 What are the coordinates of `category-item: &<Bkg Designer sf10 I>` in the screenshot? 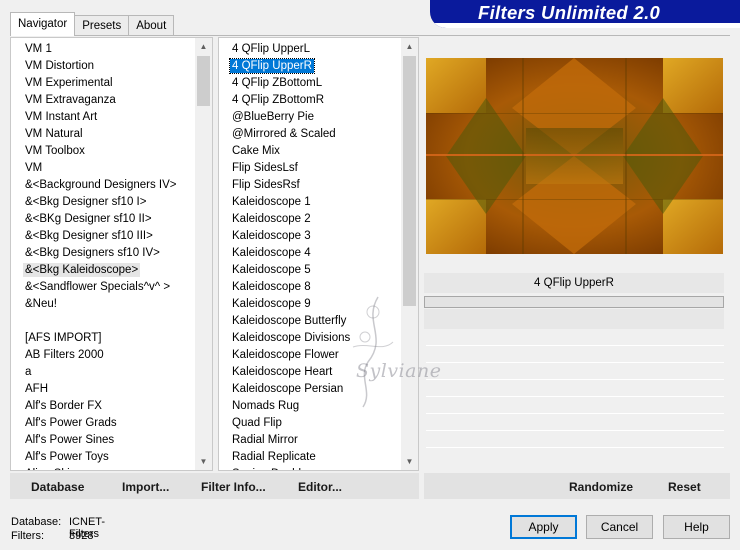 It's located at (103, 202).